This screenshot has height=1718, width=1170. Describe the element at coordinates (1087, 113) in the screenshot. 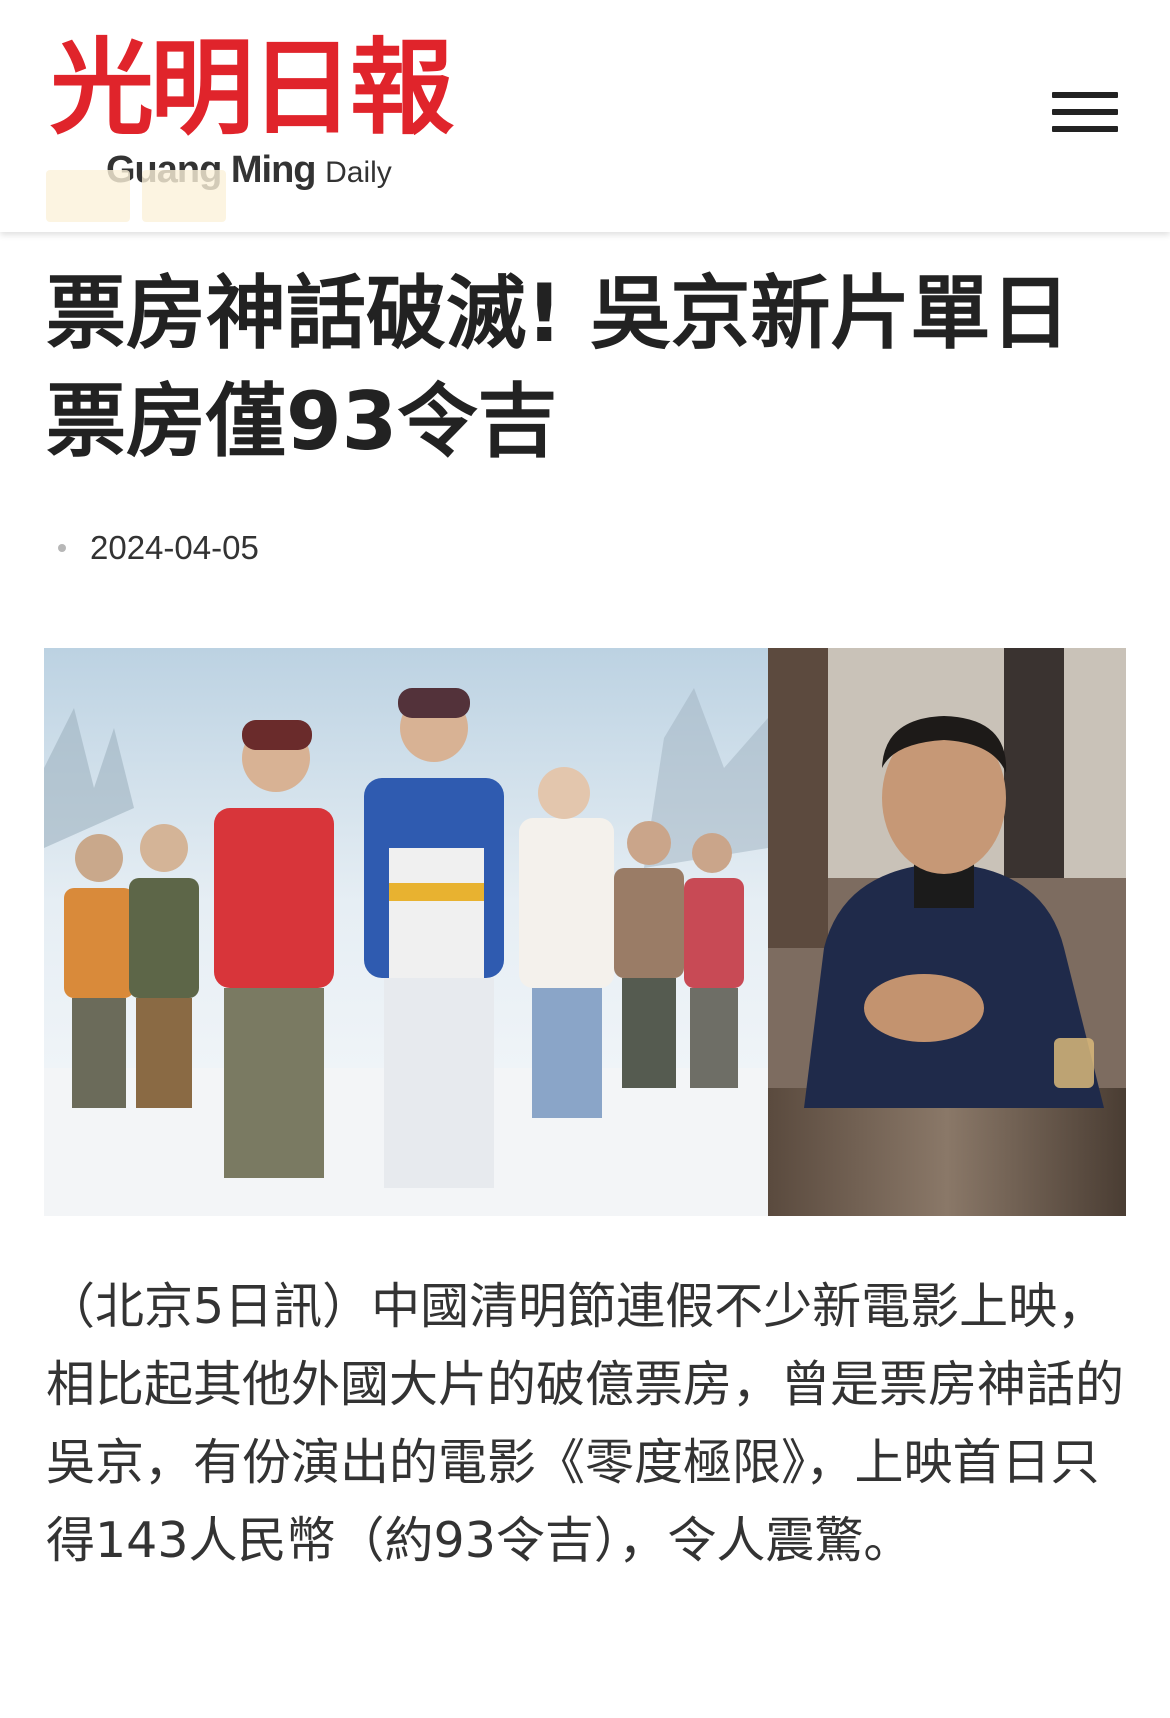

I see `hamburger-menu-icon` at that location.